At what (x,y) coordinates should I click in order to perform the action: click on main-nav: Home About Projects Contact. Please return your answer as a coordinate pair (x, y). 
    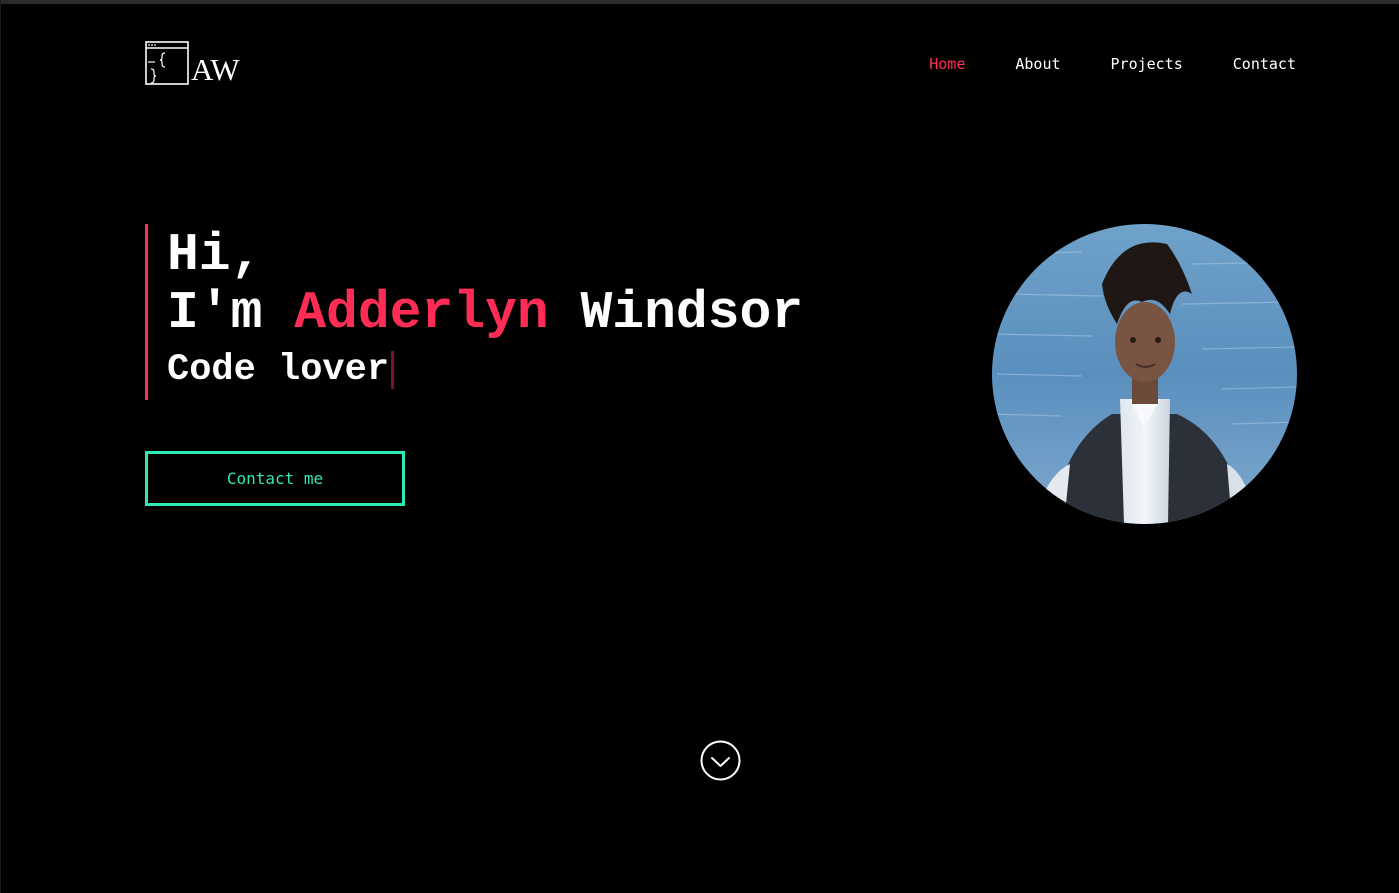
    Looking at the image, I should click on (1112, 64).